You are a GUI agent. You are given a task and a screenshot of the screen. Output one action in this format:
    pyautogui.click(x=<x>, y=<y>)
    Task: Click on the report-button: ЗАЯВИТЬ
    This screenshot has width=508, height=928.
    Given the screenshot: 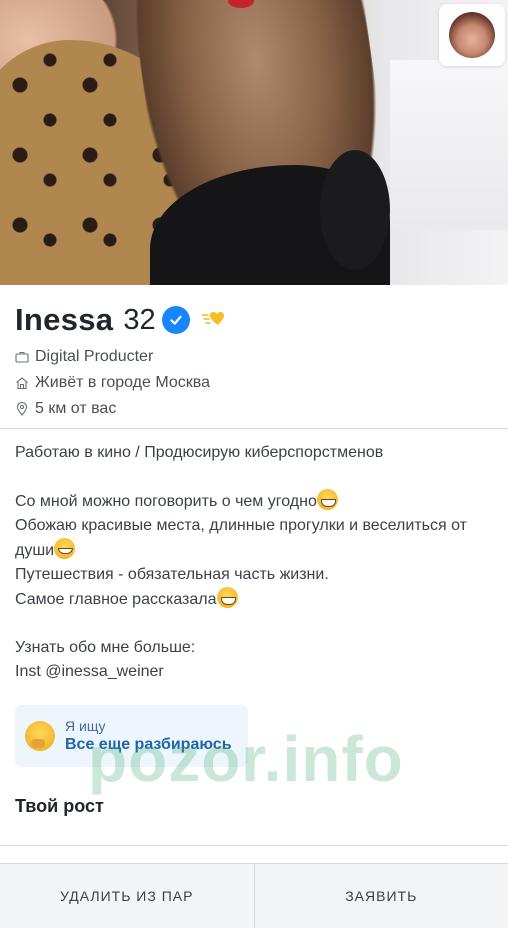 What is the action you would take?
    pyautogui.click(x=381, y=896)
    